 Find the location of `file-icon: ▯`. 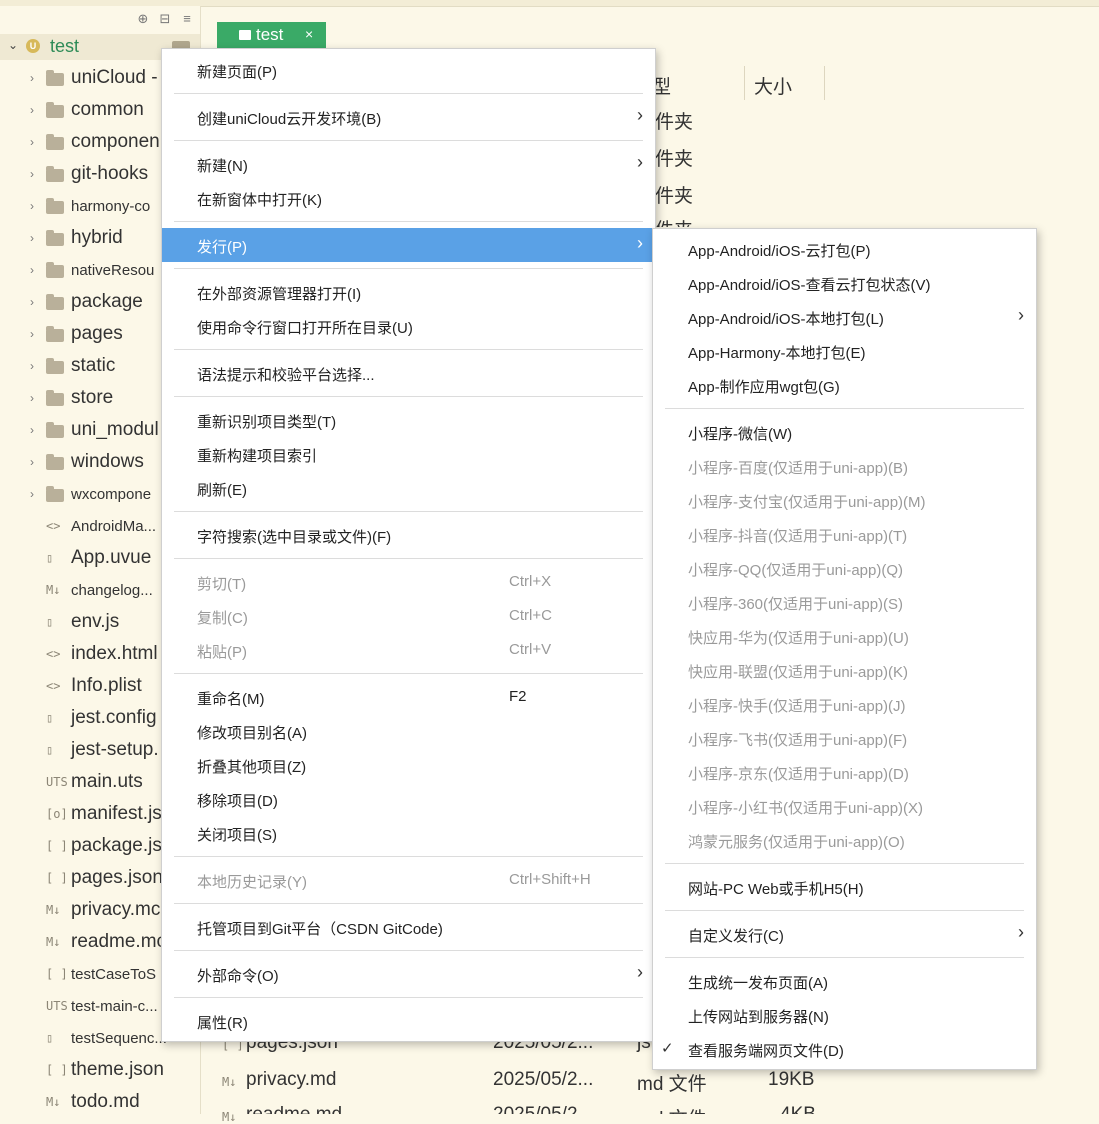

file-icon: ▯ is located at coordinates (50, 1038).